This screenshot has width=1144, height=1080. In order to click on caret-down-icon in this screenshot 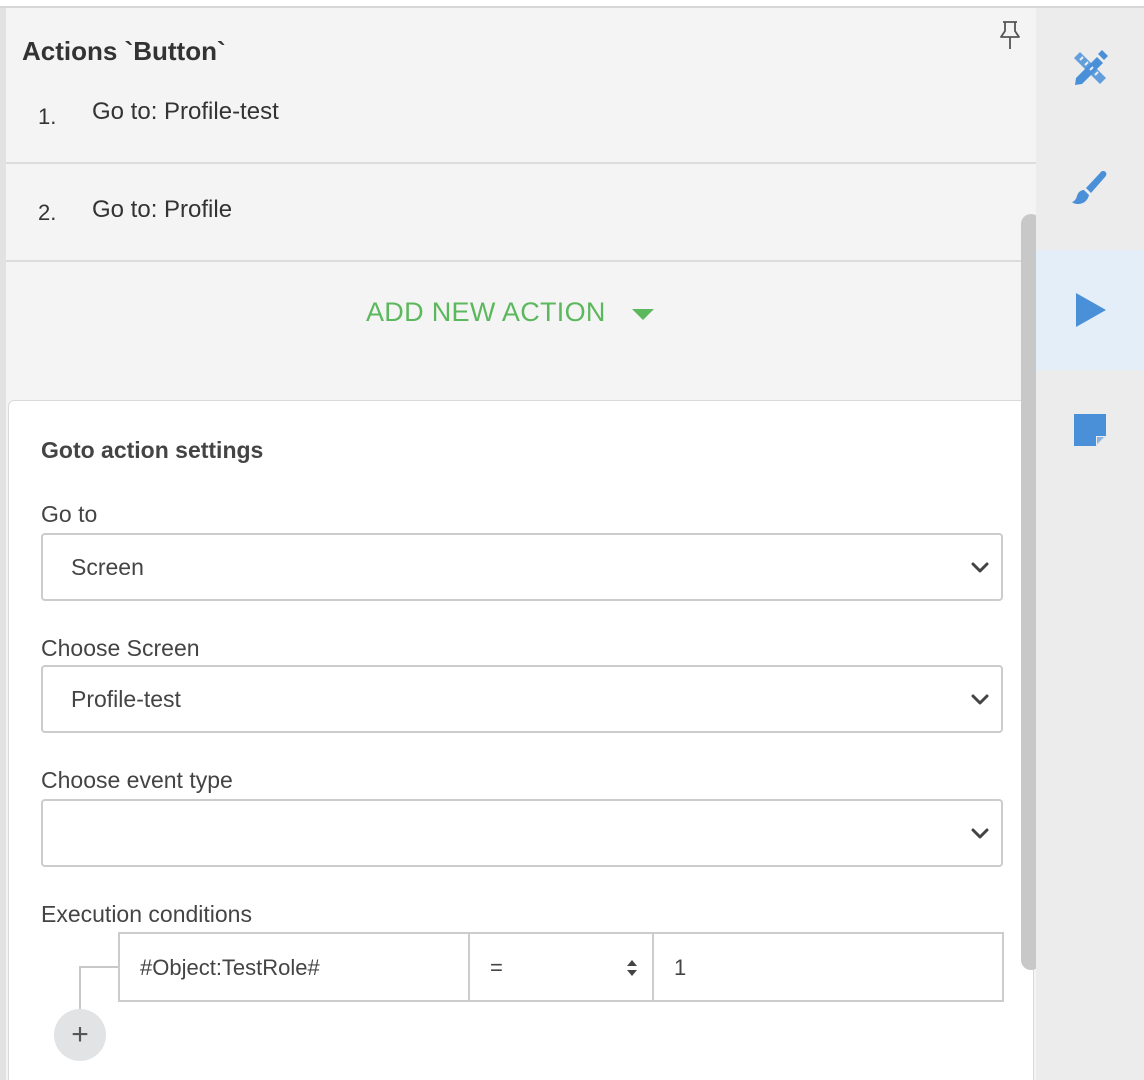, I will do `click(642, 314)`.